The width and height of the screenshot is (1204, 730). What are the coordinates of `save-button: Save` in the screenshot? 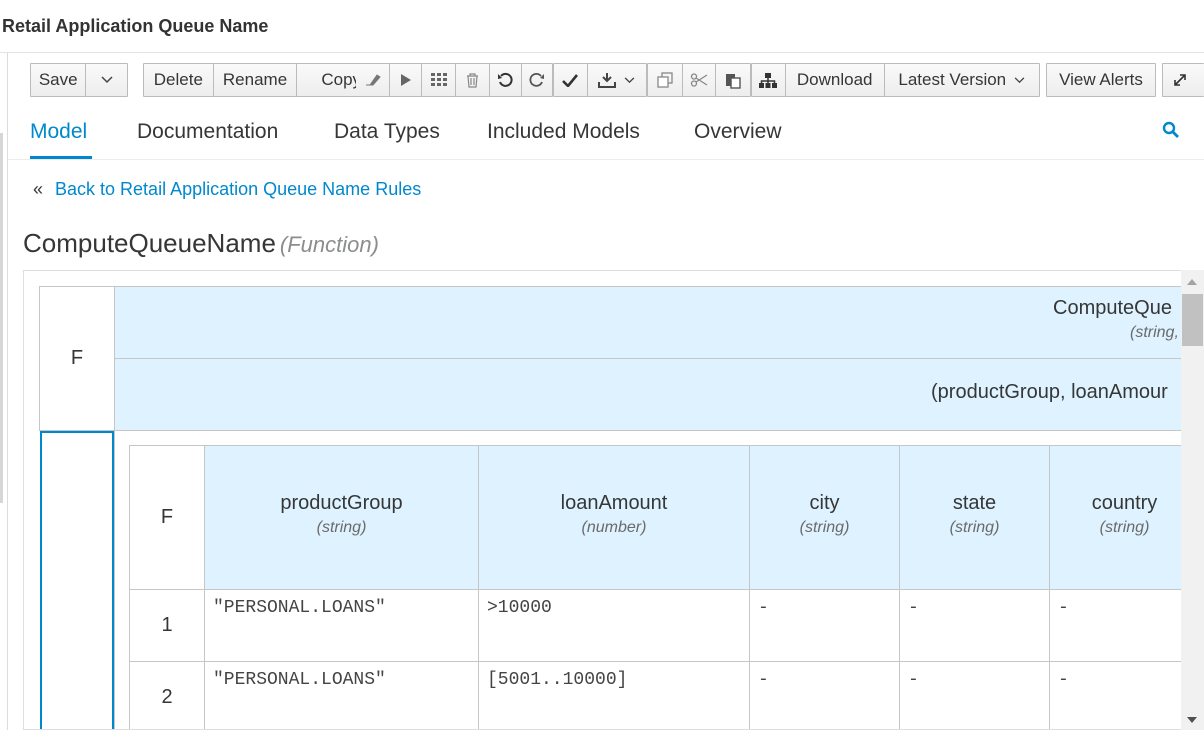 It's located at (59, 80).